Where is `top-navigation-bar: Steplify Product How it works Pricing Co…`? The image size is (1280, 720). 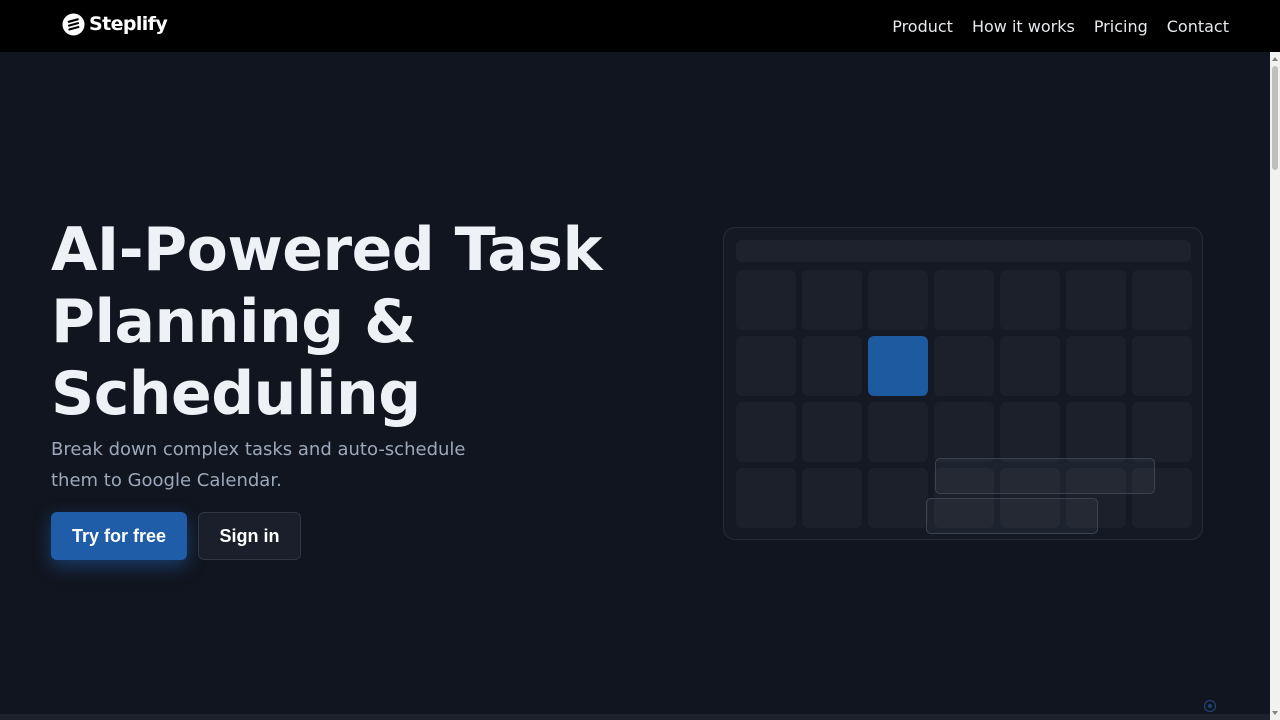 top-navigation-bar: Steplify Product How it works Pricing Co… is located at coordinates (640, 26).